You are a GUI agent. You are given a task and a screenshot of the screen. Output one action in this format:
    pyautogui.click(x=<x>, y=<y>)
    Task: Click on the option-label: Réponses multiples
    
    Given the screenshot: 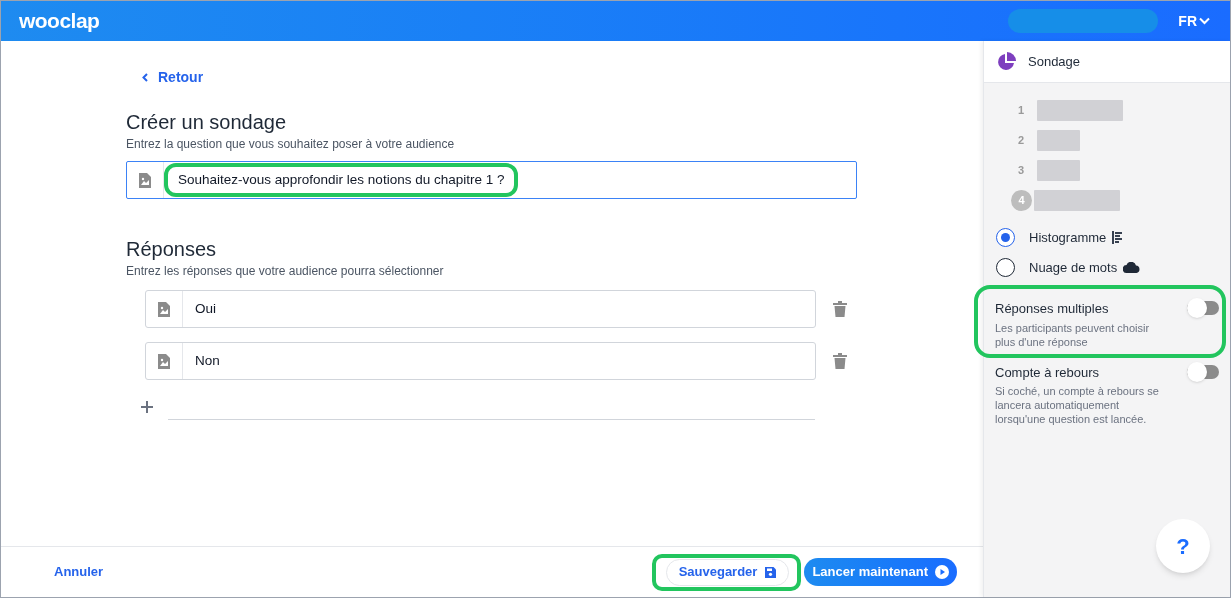 What is the action you would take?
    pyautogui.click(x=1052, y=309)
    